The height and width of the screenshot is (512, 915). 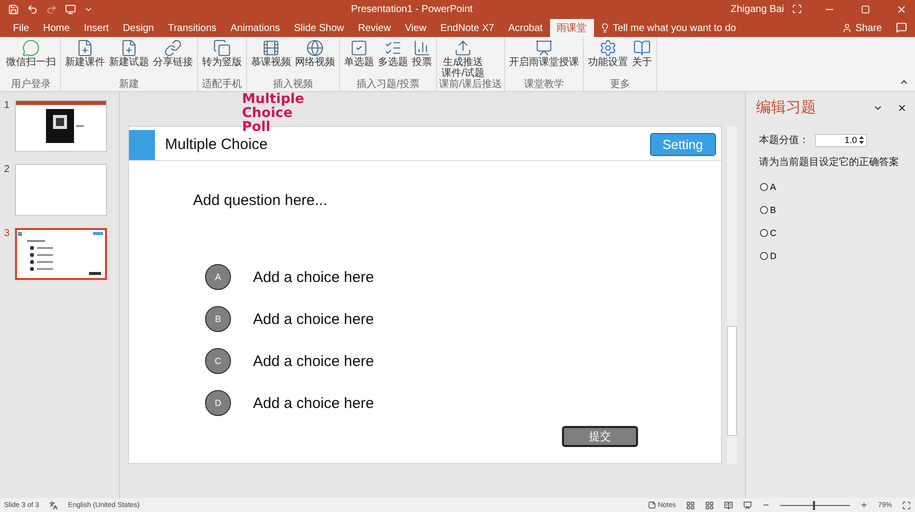 What do you see at coordinates (463, 58) in the screenshot?
I see `ribbon-button: 生成推送课件/试题` at bounding box center [463, 58].